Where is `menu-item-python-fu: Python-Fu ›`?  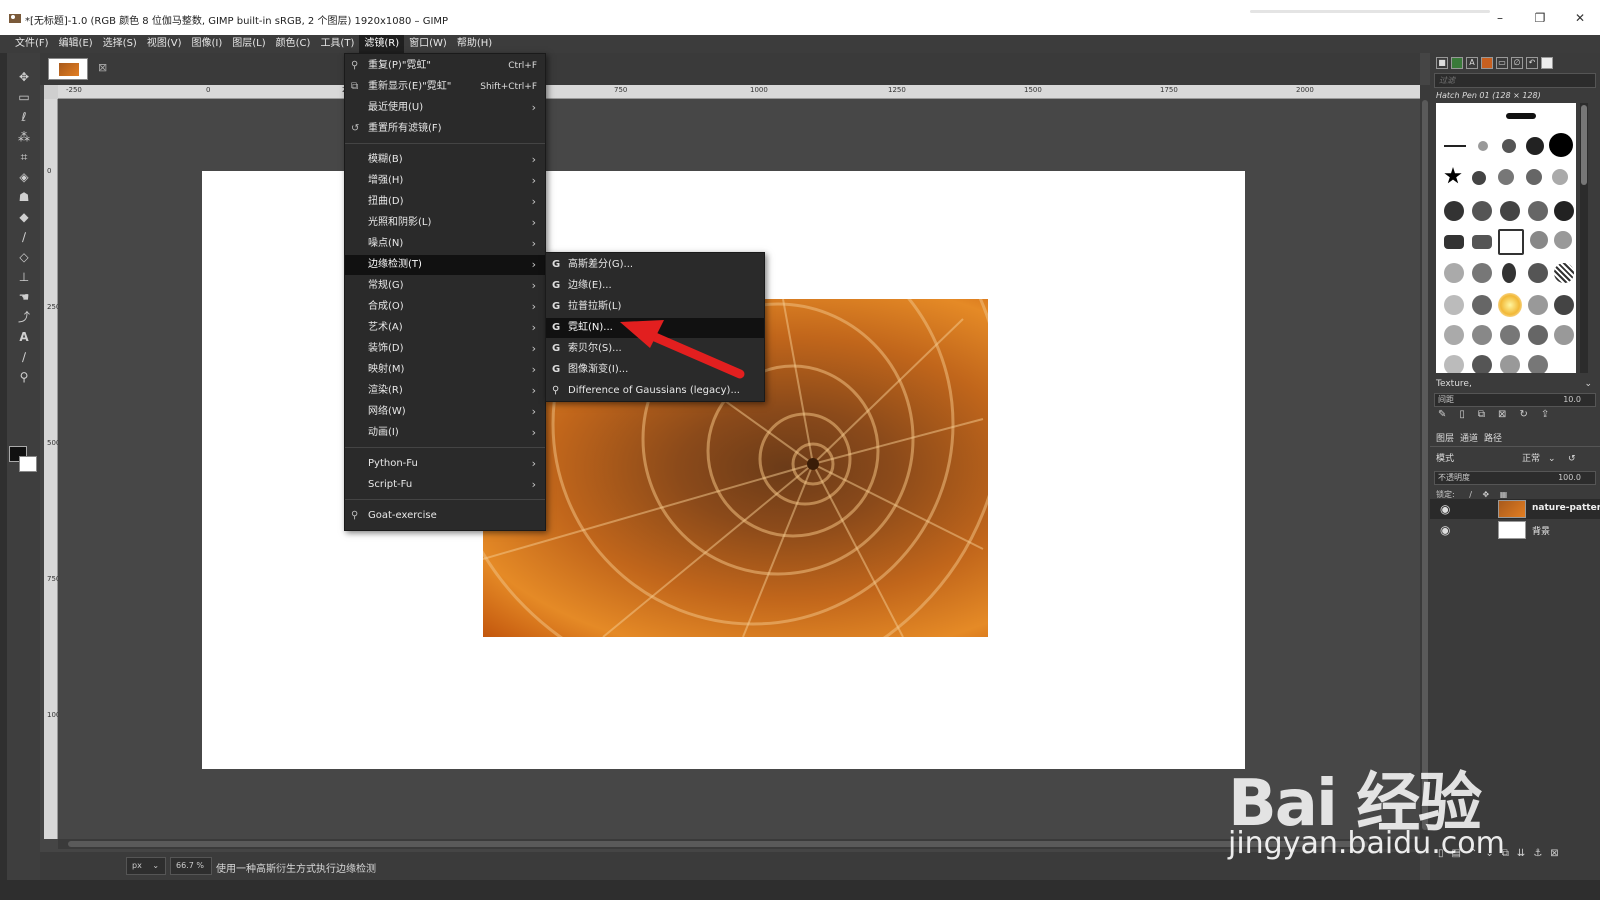 menu-item-python-fu: Python-Fu › is located at coordinates (445, 464).